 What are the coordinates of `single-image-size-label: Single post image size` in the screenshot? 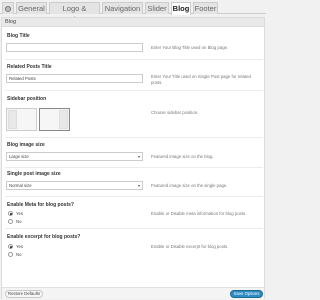 It's located at (34, 174).